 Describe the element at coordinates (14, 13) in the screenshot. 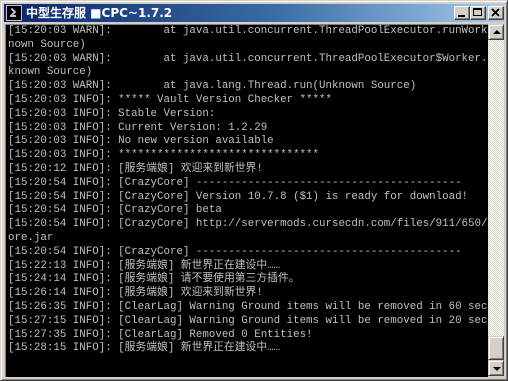

I see `console-app-icon` at that location.